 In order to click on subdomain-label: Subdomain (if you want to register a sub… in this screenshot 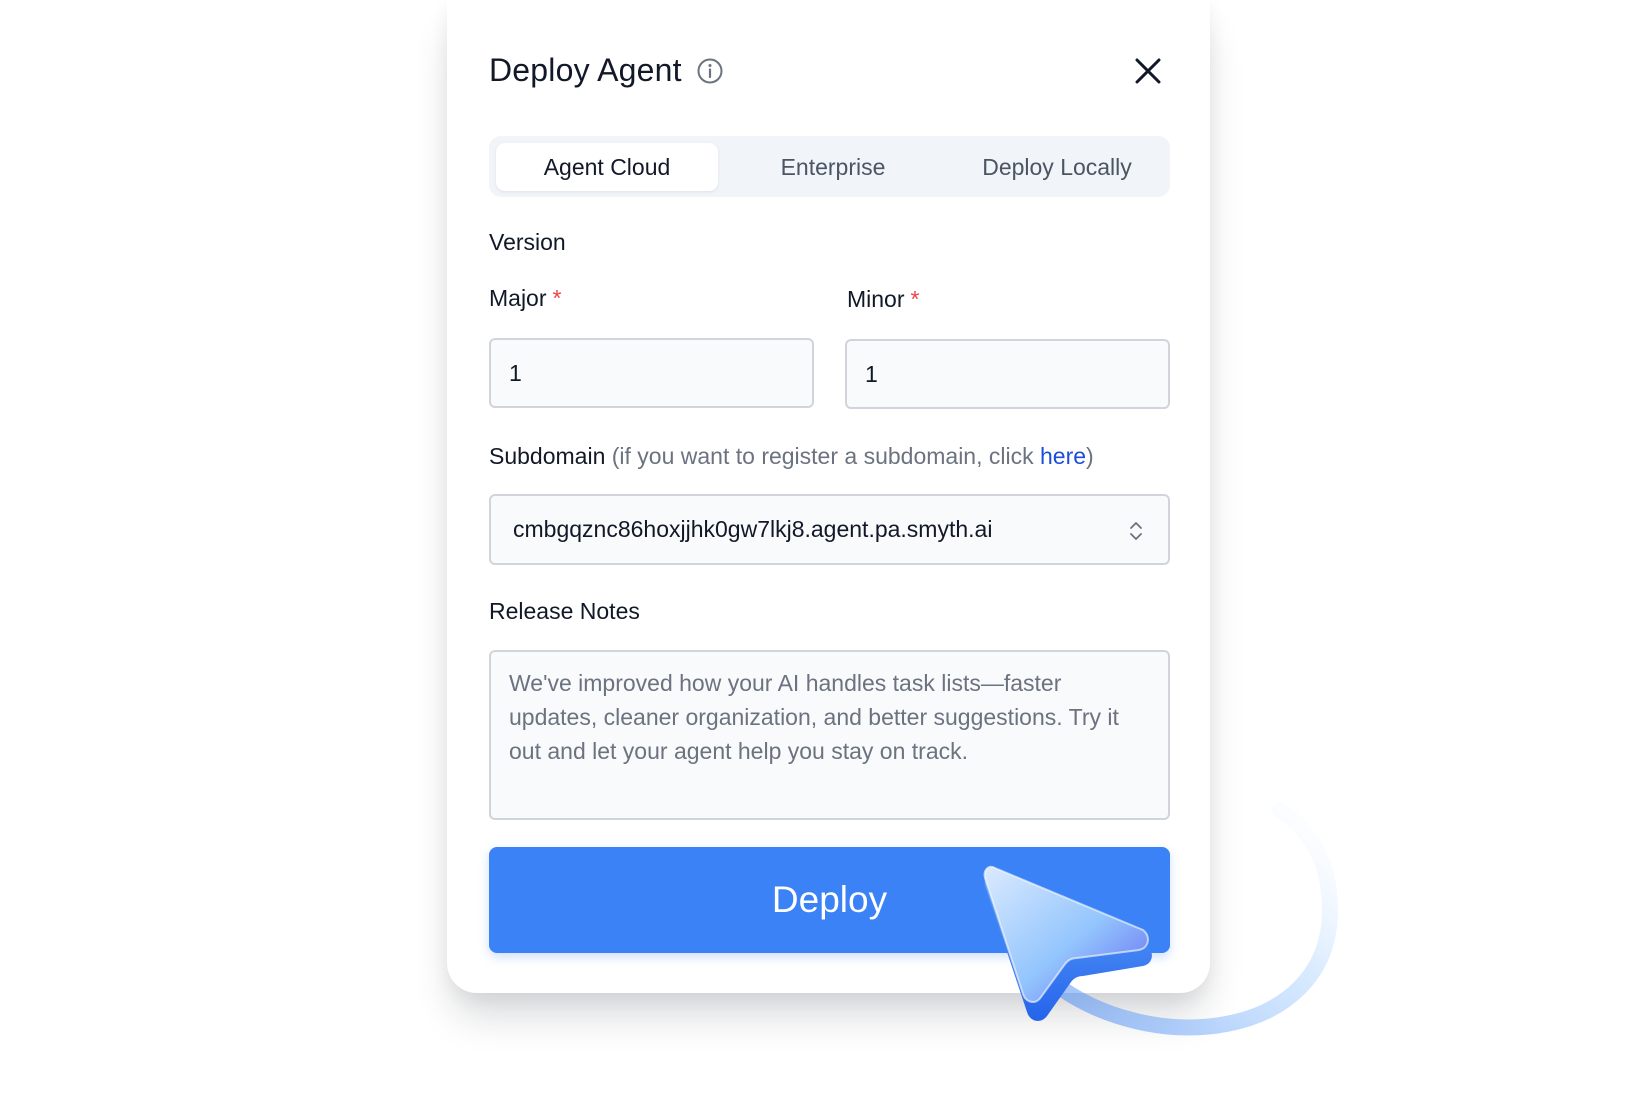, I will do `click(791, 456)`.